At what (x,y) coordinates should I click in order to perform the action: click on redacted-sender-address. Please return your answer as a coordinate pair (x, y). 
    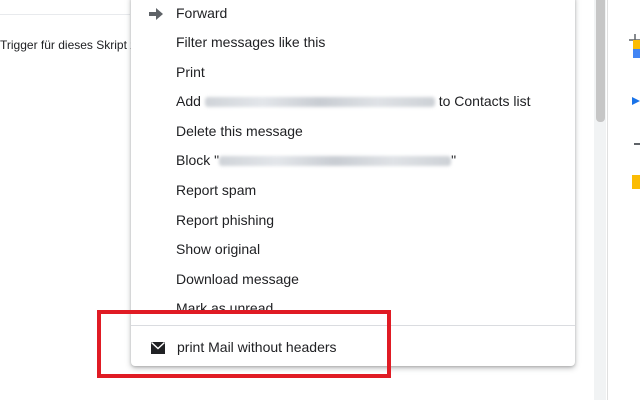
    Looking at the image, I should click on (335, 161).